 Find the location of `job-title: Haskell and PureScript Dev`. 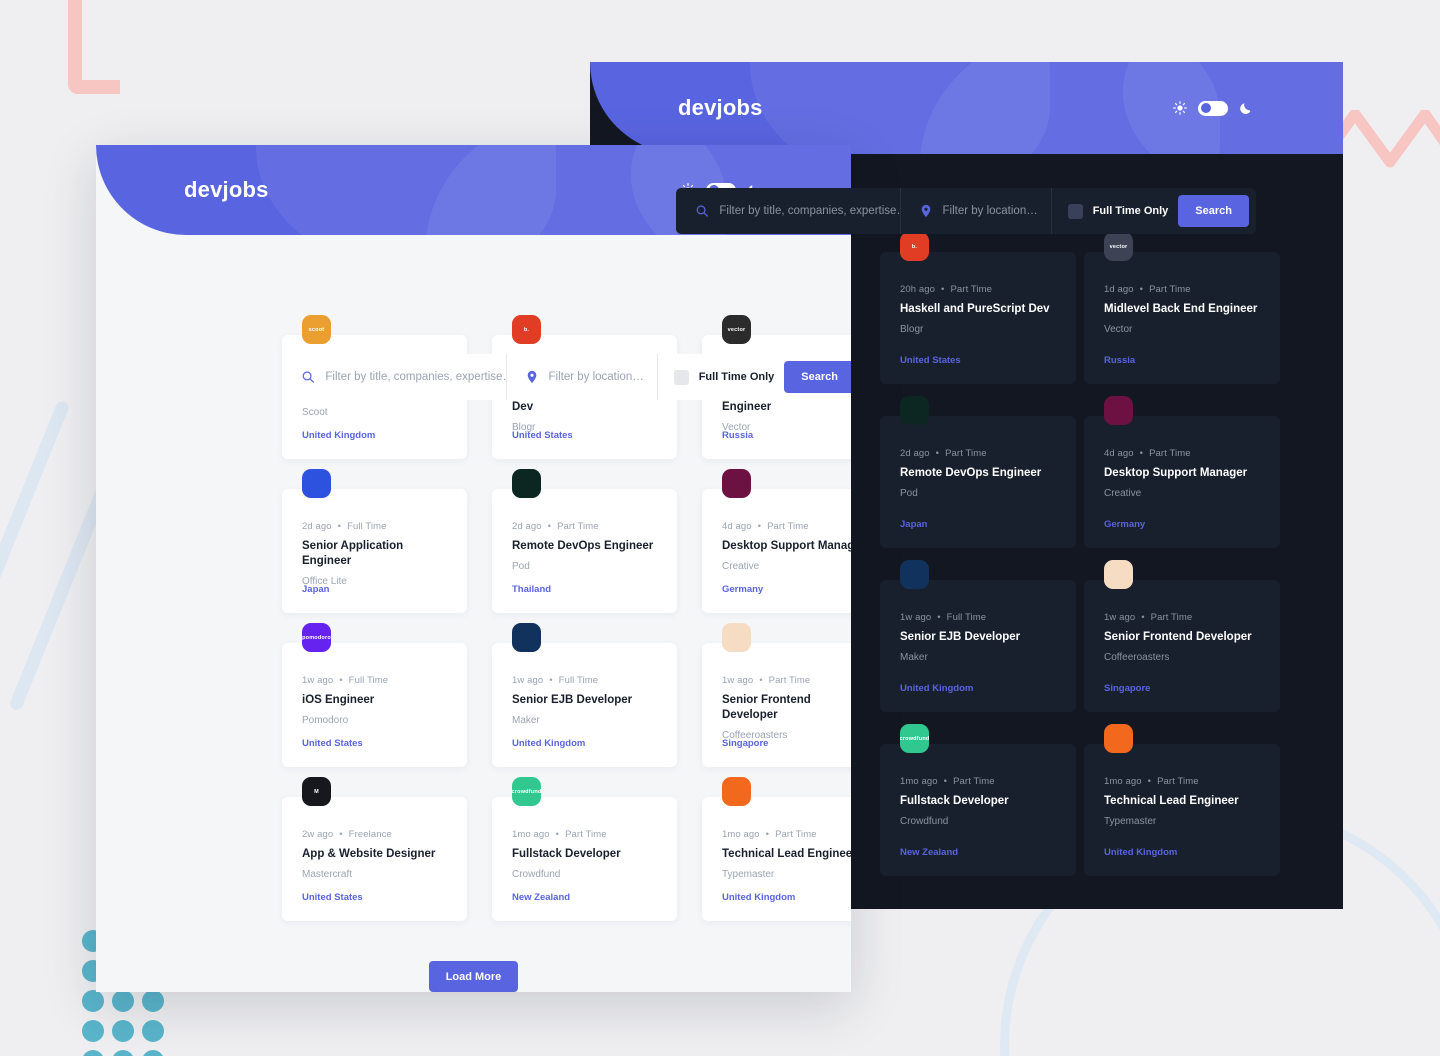

job-title: Haskell and PureScript Dev is located at coordinates (978, 309).